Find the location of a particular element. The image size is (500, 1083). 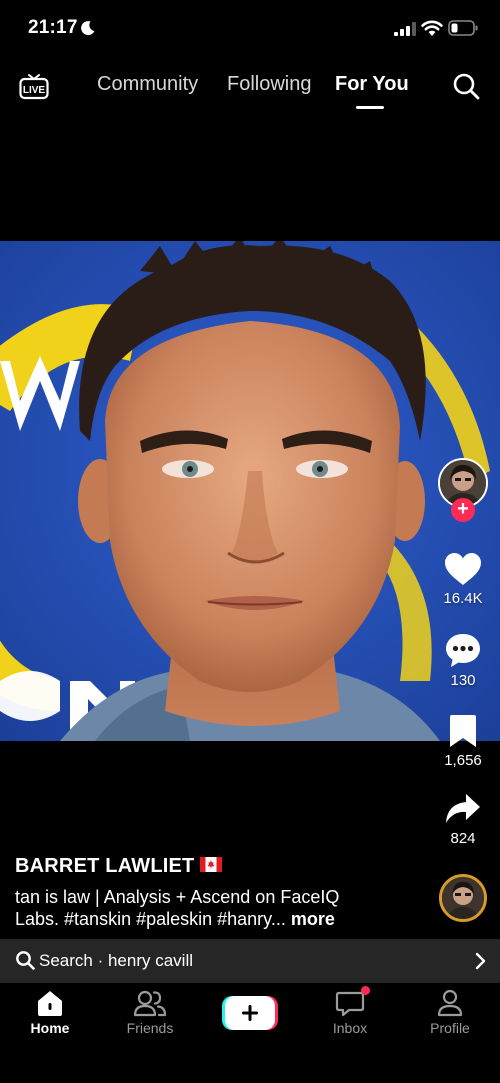

caption-more-link: more is located at coordinates (313, 919).